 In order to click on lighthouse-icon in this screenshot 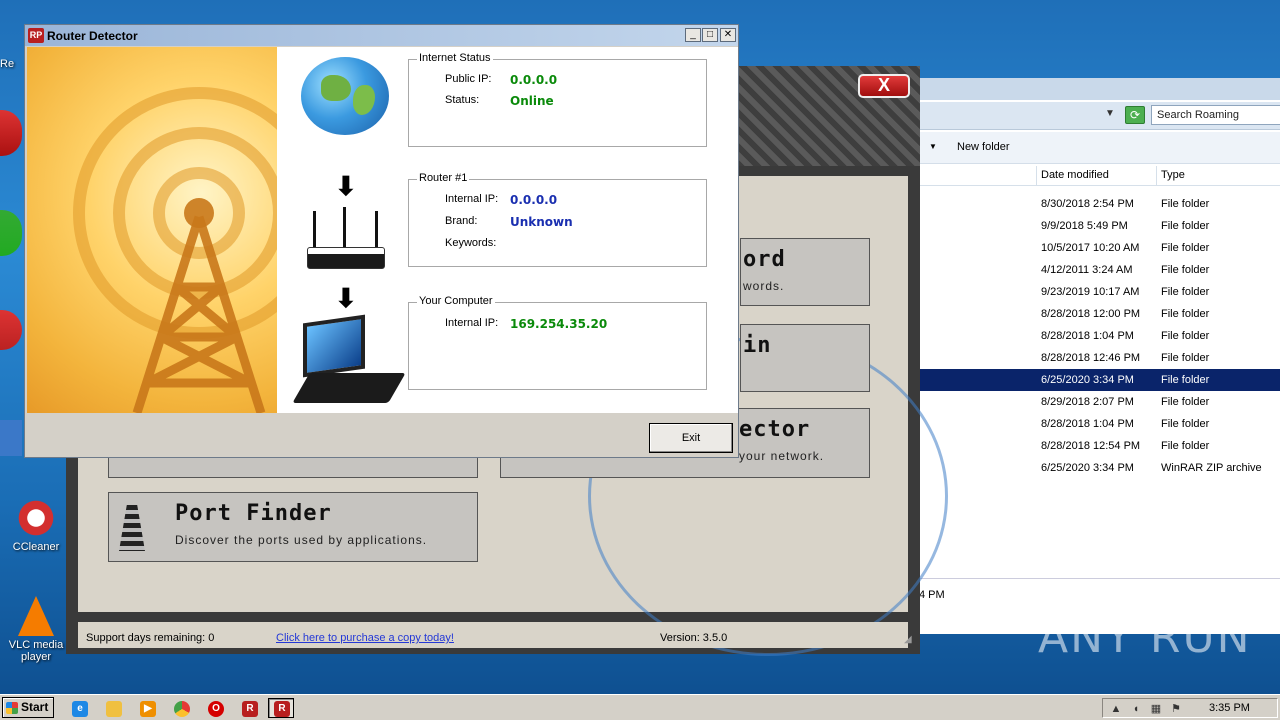, I will do `click(132, 528)`.